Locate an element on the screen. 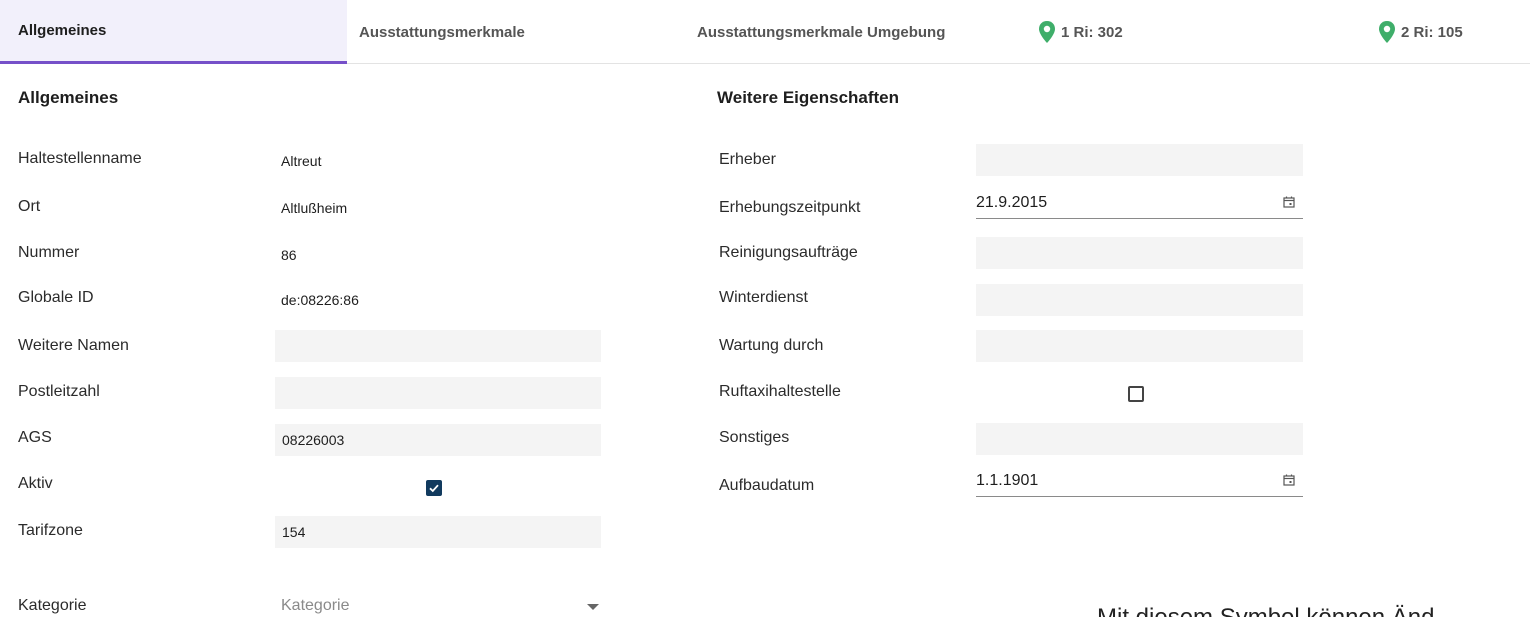 The image size is (1530, 617). erhebungszeitpunkt-datepicker: 21.9.2015 is located at coordinates (1139, 203).